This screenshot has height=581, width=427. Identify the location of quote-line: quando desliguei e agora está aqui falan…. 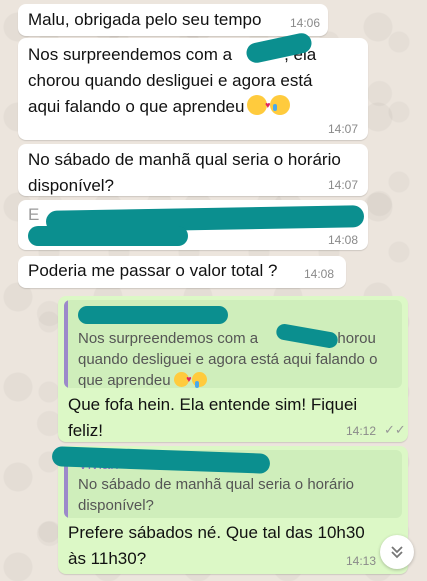
(228, 359).